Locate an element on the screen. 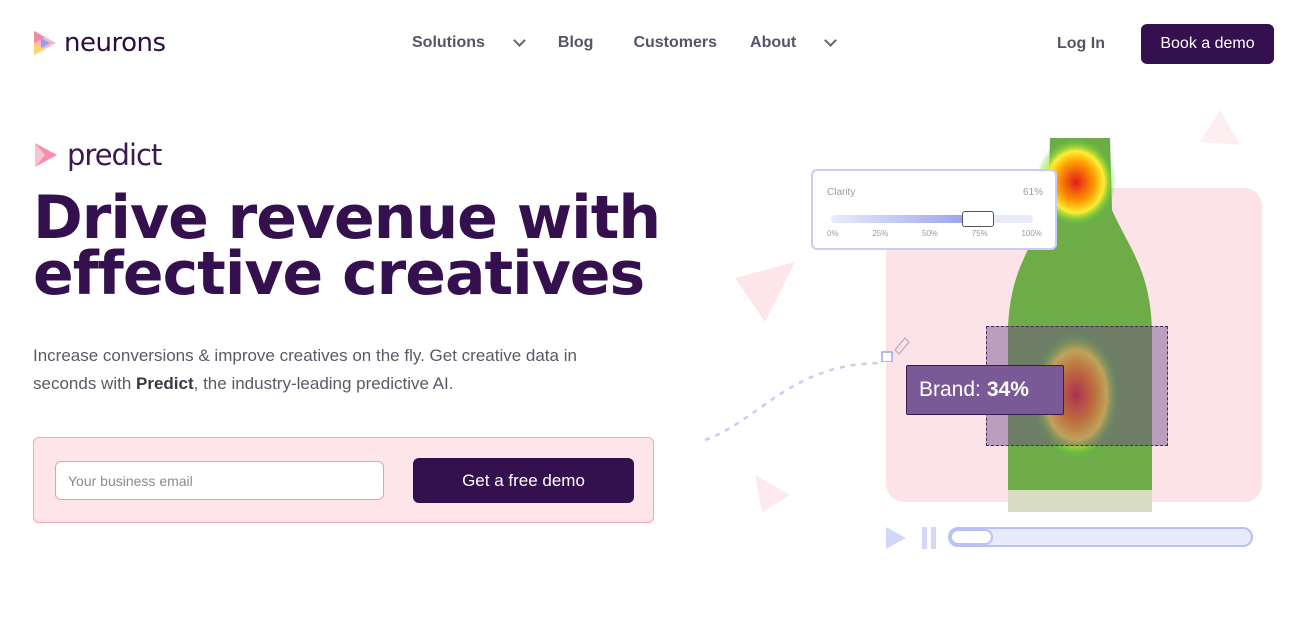 The height and width of the screenshot is (618, 1304). clarity-score-panel: Clarity 61% 0% 25% 50% 75% 100% is located at coordinates (934, 209).